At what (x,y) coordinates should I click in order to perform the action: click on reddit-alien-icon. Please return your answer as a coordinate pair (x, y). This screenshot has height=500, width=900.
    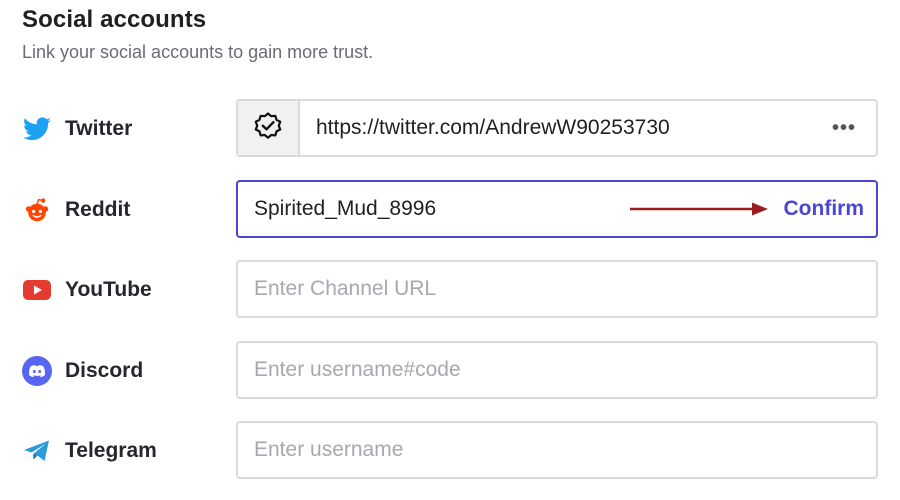
    Looking at the image, I should click on (37, 210).